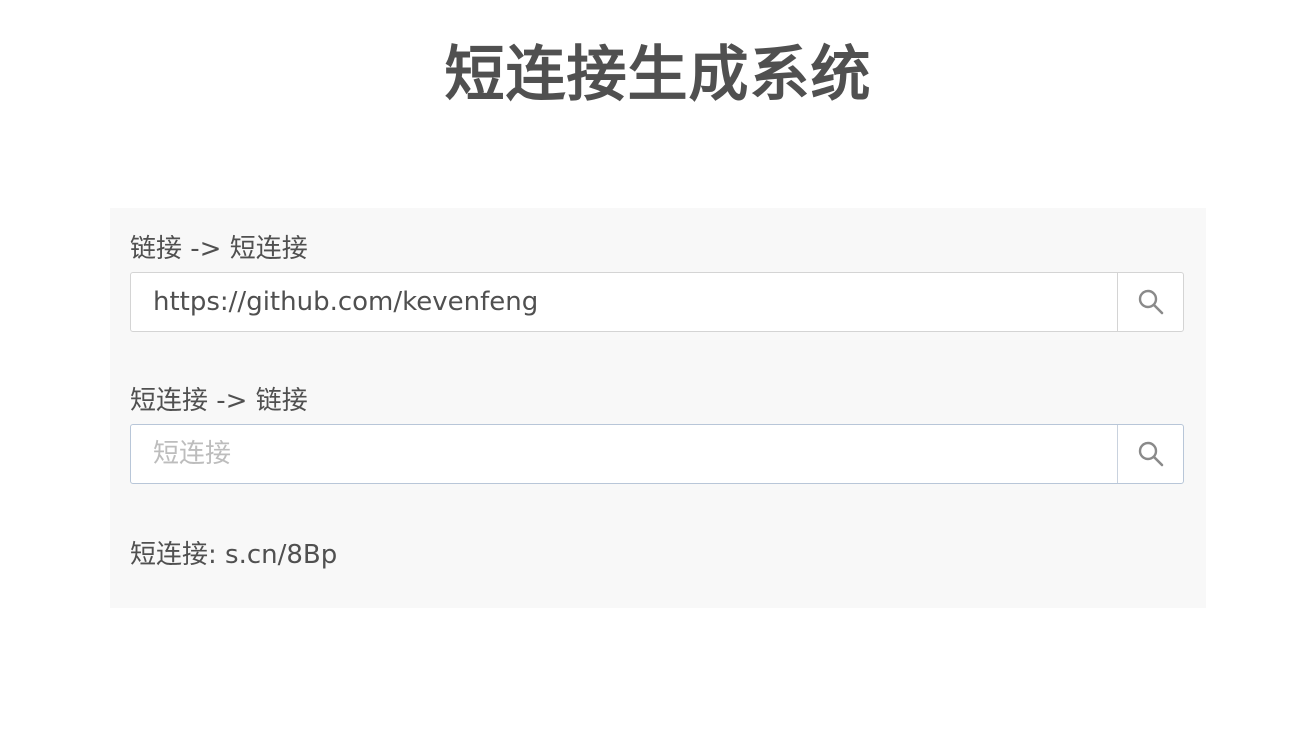  I want to click on encode-label: 链接 -> 短连接, so click(219, 249).